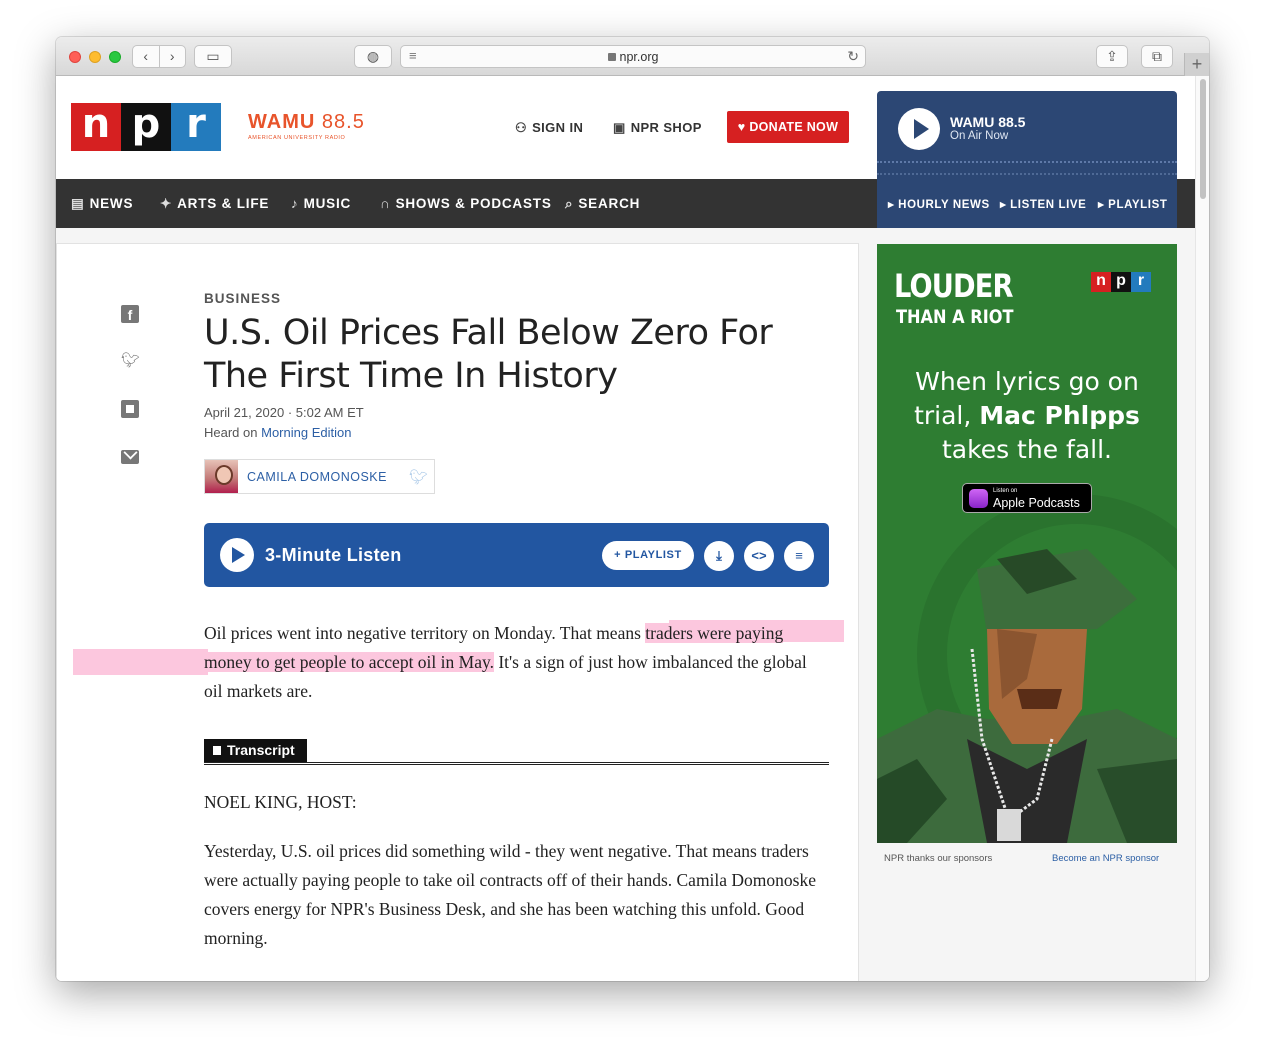 The width and height of the screenshot is (1265, 1055). I want to click on author-byline: CAMILA DOMONOSKE 🐦︎, so click(319, 476).